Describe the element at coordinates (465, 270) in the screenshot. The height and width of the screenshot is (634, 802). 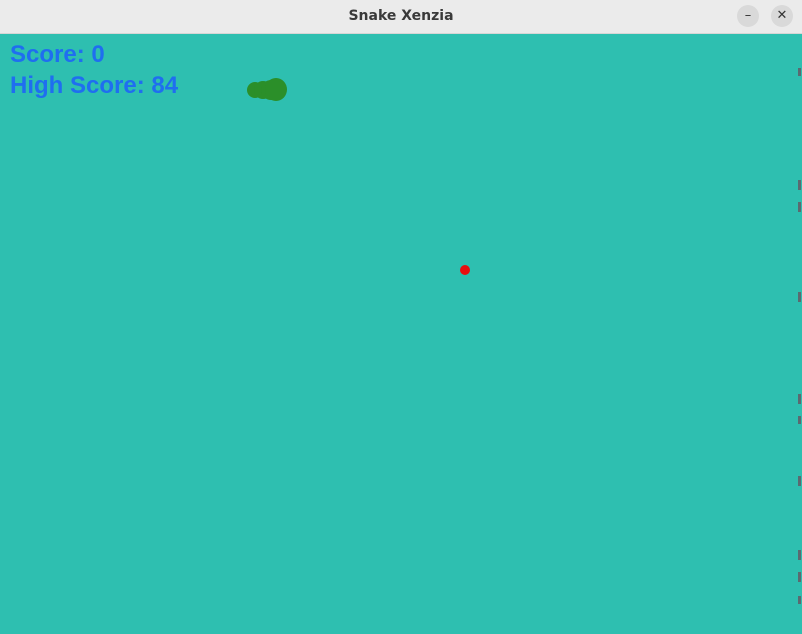
I see `food-pellet` at that location.